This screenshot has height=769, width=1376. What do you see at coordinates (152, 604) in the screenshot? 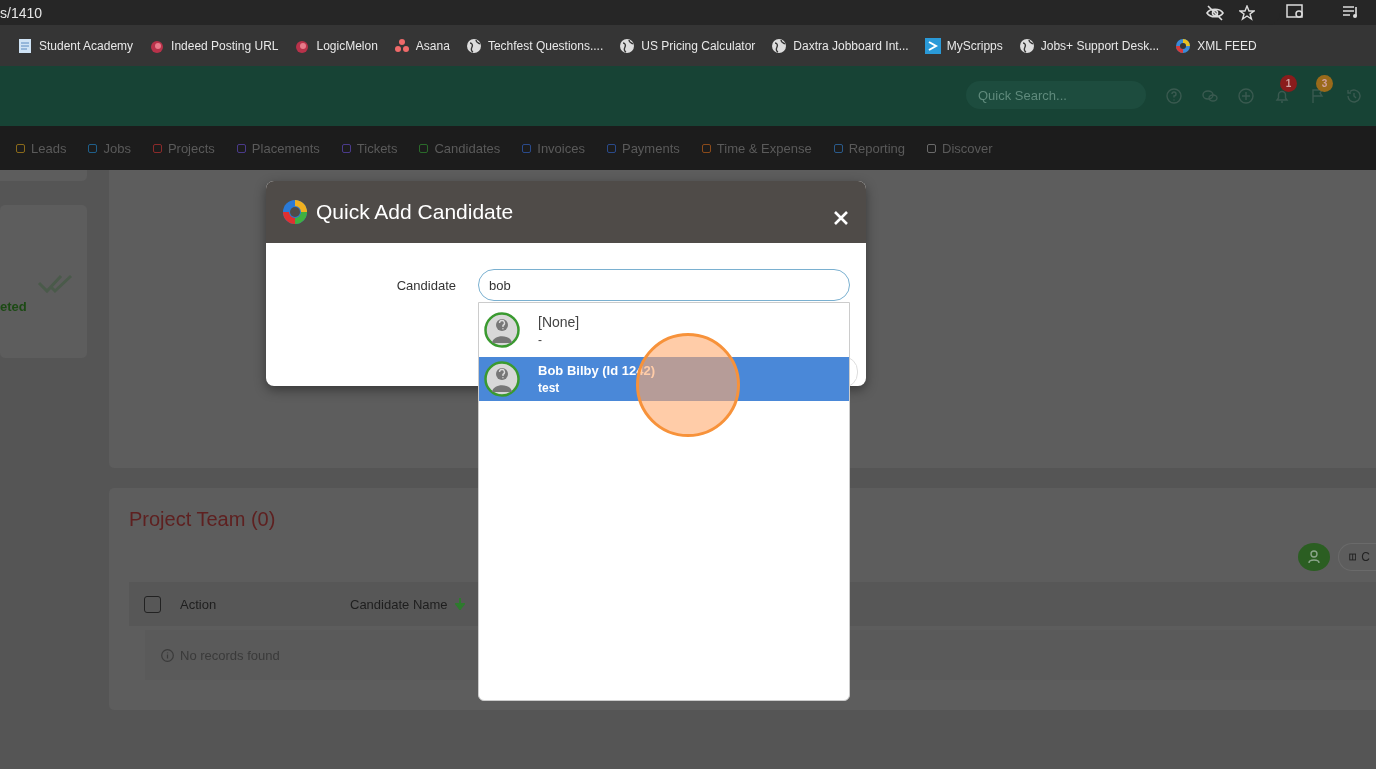
I see `checkbox` at bounding box center [152, 604].